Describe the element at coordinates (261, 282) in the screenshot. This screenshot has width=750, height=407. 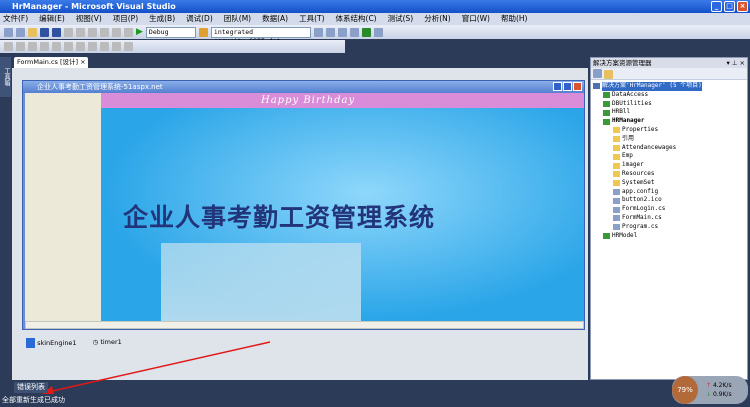
I see `office-photo` at that location.